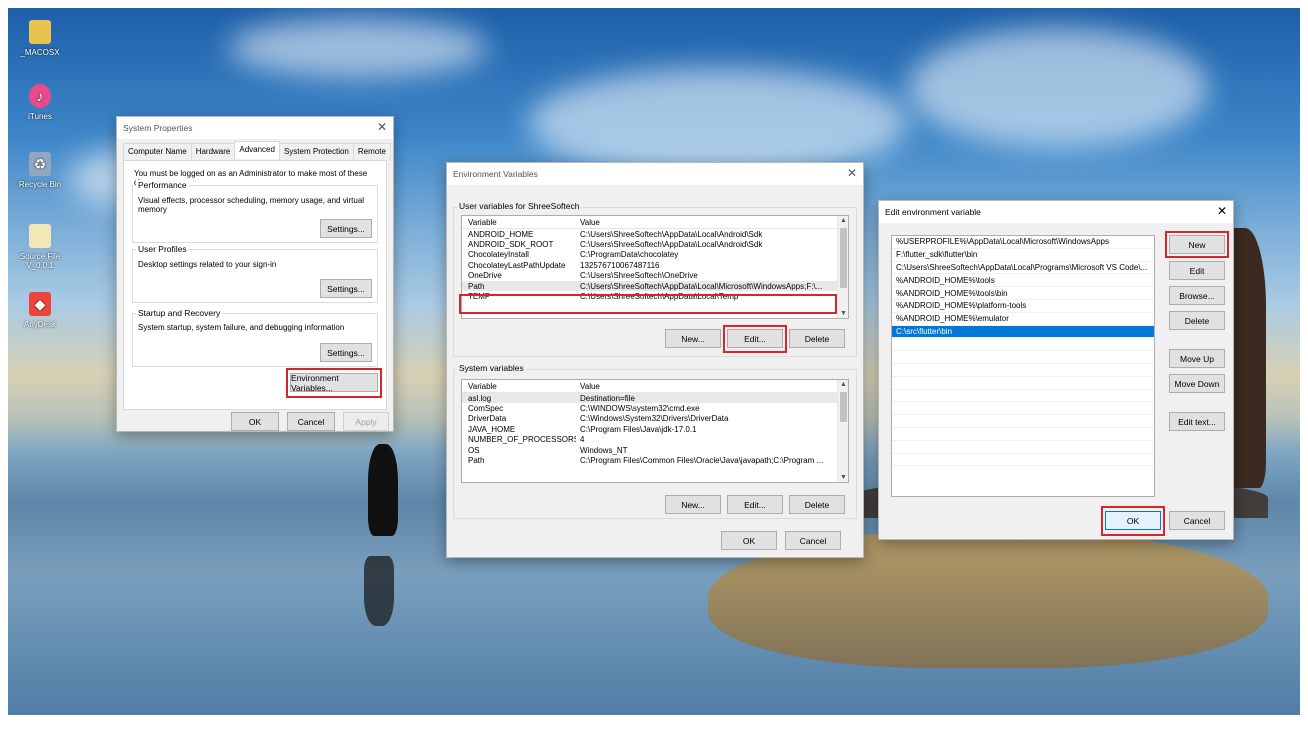 Image resolution: width=1308 pixels, height=742 pixels. What do you see at coordinates (40, 184) in the screenshot?
I see `desktop-icon-label: Recycle Bin` at bounding box center [40, 184].